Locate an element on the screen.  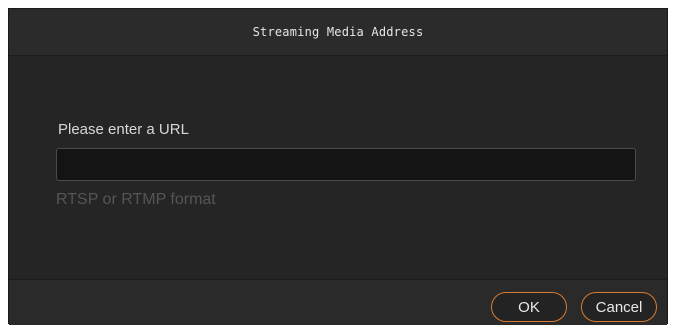
dialog-footer: OK Cancel is located at coordinates (338, 302).